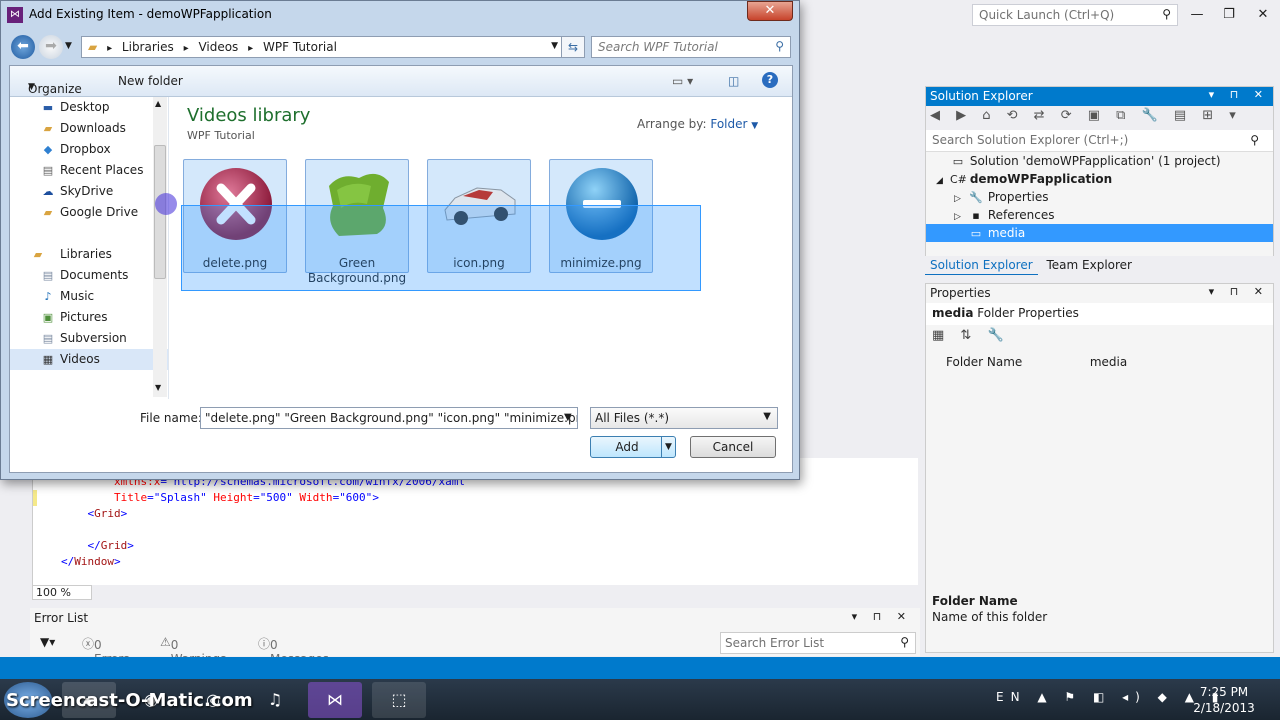 This screenshot has height=720, width=1280. I want to click on vs-status-bar, so click(640, 668).